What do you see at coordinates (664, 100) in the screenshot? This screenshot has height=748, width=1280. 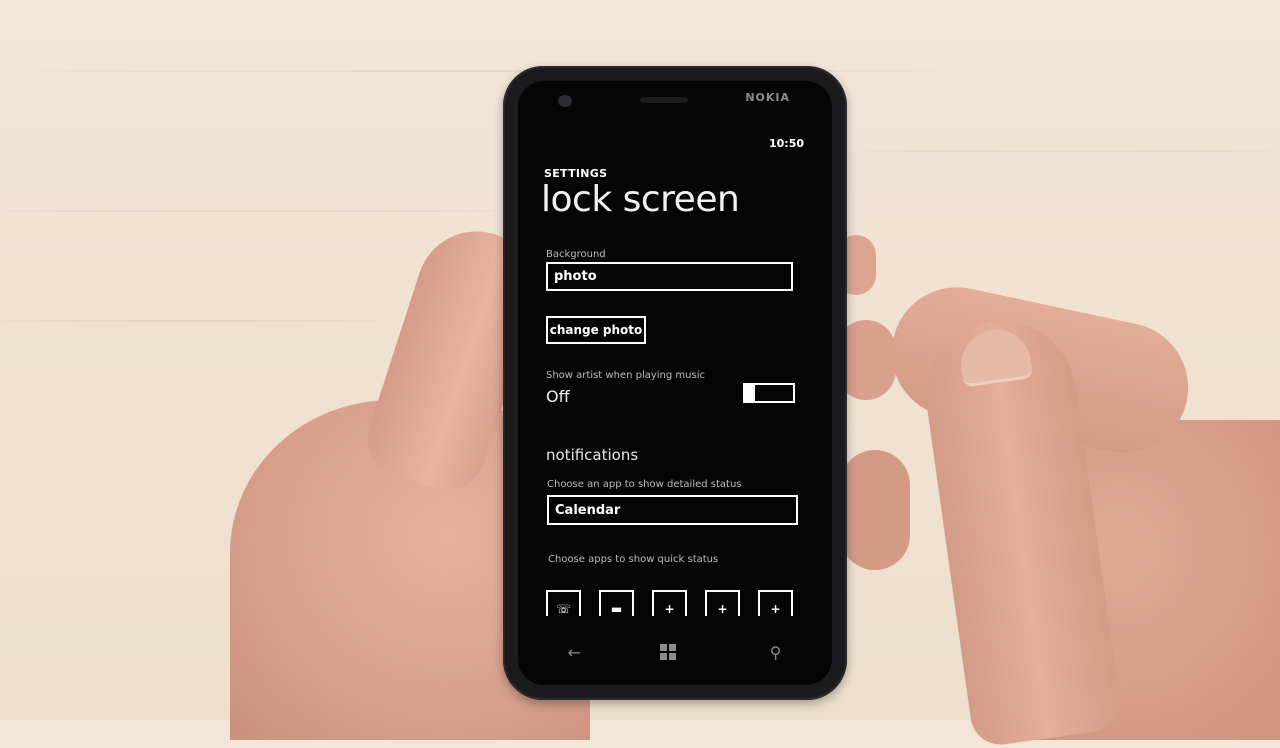 I see `earpiece-speaker` at bounding box center [664, 100].